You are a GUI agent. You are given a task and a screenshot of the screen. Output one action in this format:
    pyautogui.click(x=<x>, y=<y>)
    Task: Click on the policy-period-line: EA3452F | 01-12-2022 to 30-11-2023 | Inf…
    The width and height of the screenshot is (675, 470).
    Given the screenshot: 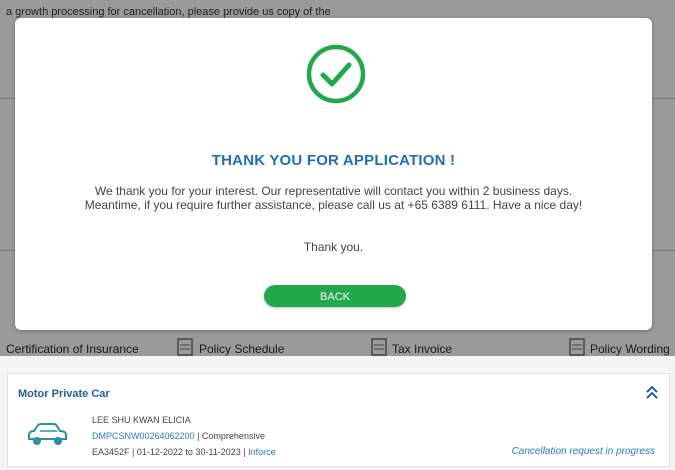 What is the action you would take?
    pyautogui.click(x=184, y=452)
    